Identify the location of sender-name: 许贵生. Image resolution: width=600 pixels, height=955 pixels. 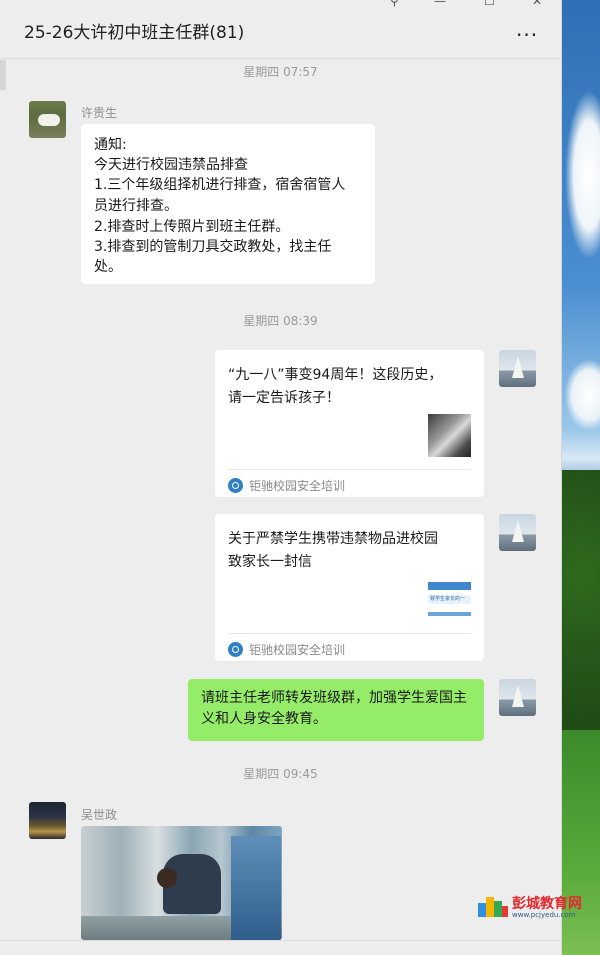
(99, 113).